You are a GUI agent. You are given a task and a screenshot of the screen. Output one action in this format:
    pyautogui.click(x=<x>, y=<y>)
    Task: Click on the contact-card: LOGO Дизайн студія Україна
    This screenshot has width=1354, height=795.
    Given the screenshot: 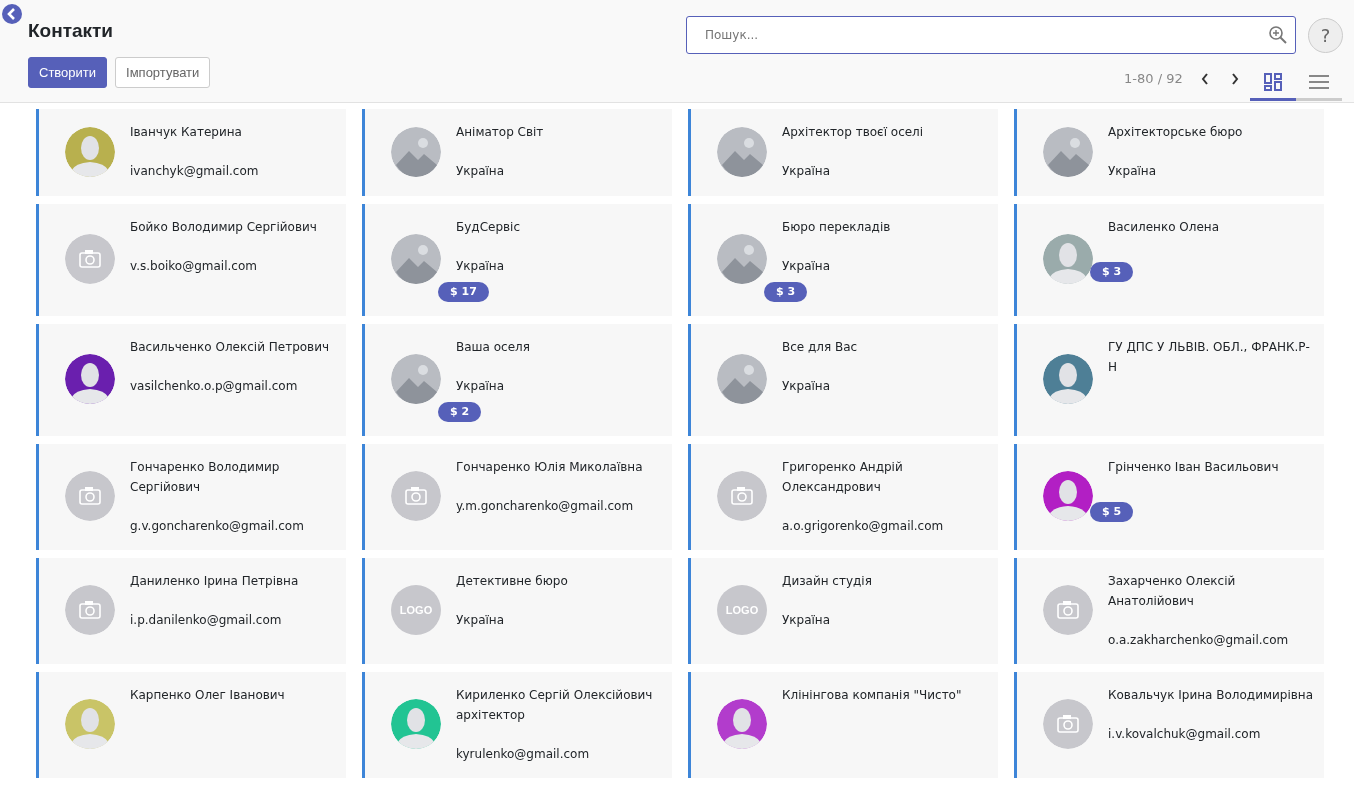 What is the action you would take?
    pyautogui.click(x=843, y=611)
    